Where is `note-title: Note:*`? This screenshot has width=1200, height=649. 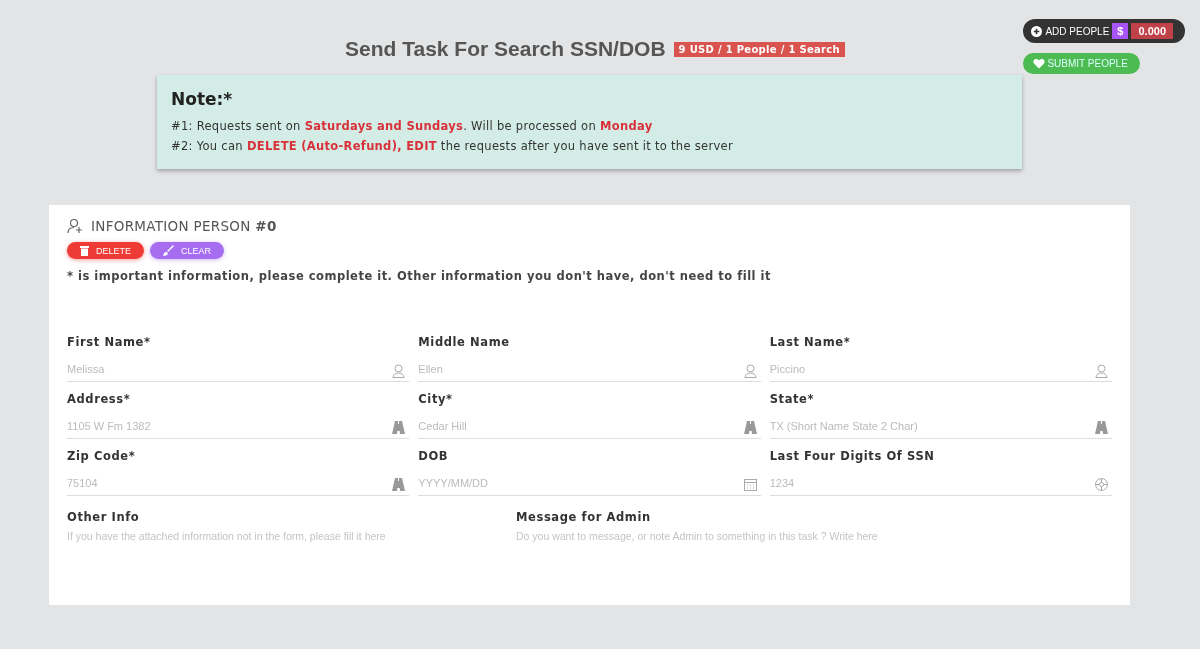
note-title: Note:* is located at coordinates (202, 99).